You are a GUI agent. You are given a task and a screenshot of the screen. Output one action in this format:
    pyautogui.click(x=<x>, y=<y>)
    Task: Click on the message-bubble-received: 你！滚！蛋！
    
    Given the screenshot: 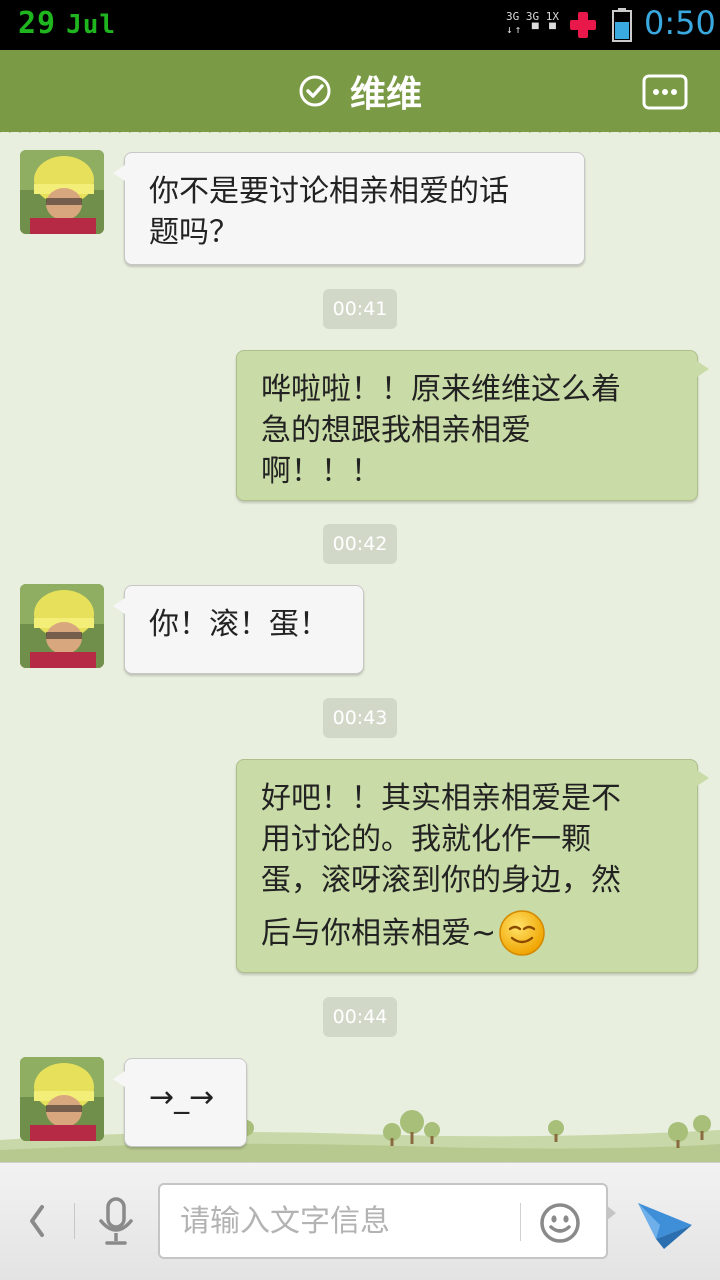 What is the action you would take?
    pyautogui.click(x=238, y=629)
    